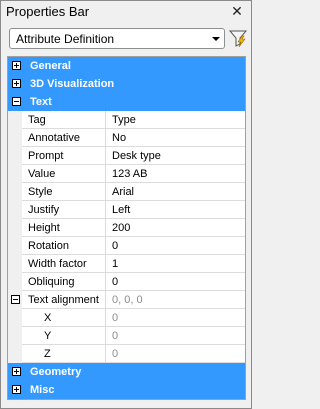 Image resolution: width=320 pixels, height=409 pixels. Describe the element at coordinates (126, 102) in the screenshot. I see `category-text: Text` at that location.